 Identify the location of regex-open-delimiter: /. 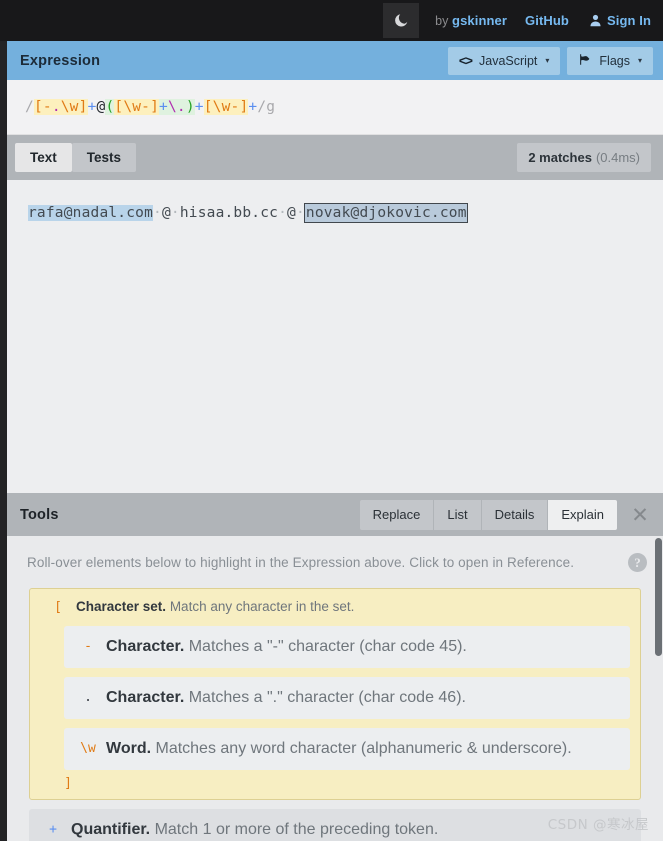
(29, 107).